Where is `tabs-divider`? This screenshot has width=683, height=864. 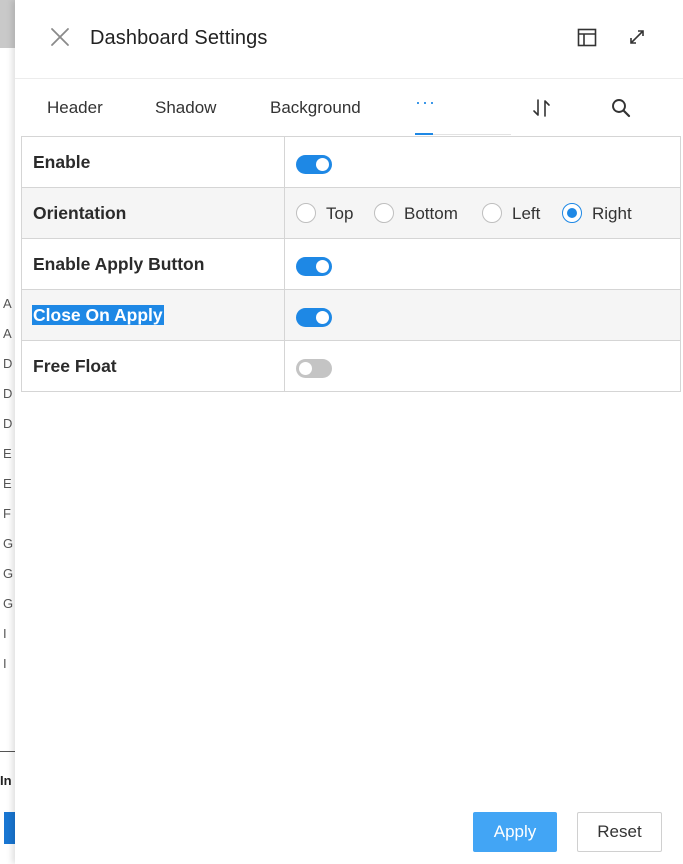
tabs-divider is located at coordinates (472, 134).